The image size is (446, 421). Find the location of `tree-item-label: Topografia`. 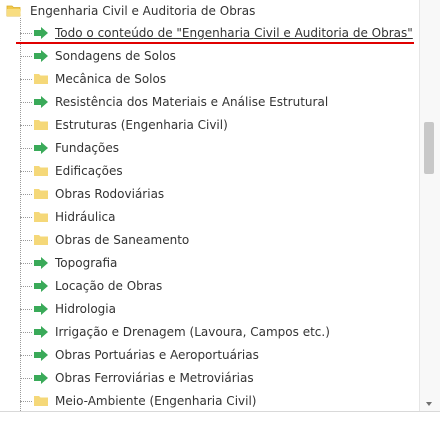

tree-item-label: Topografia is located at coordinates (86, 263).